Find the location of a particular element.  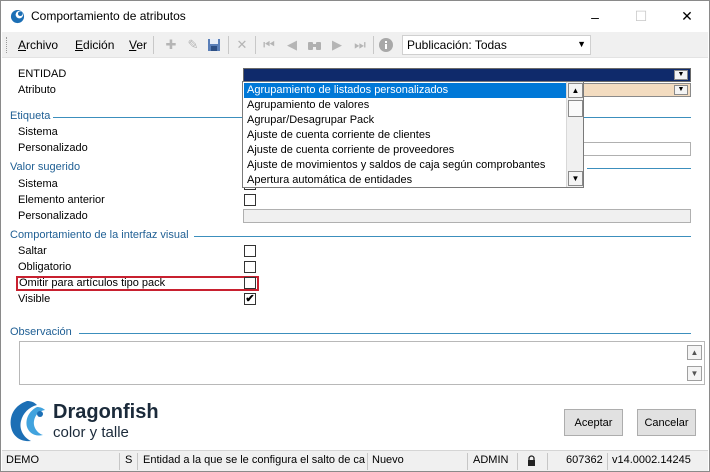

section-etiqueta: Etiqueta is located at coordinates (30, 116).